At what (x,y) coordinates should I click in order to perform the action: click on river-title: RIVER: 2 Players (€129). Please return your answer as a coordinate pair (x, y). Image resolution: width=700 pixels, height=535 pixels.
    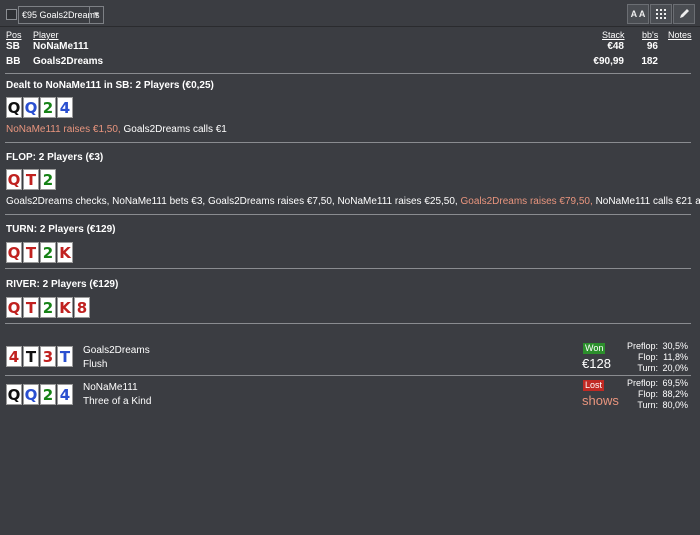
    Looking at the image, I should click on (62, 284).